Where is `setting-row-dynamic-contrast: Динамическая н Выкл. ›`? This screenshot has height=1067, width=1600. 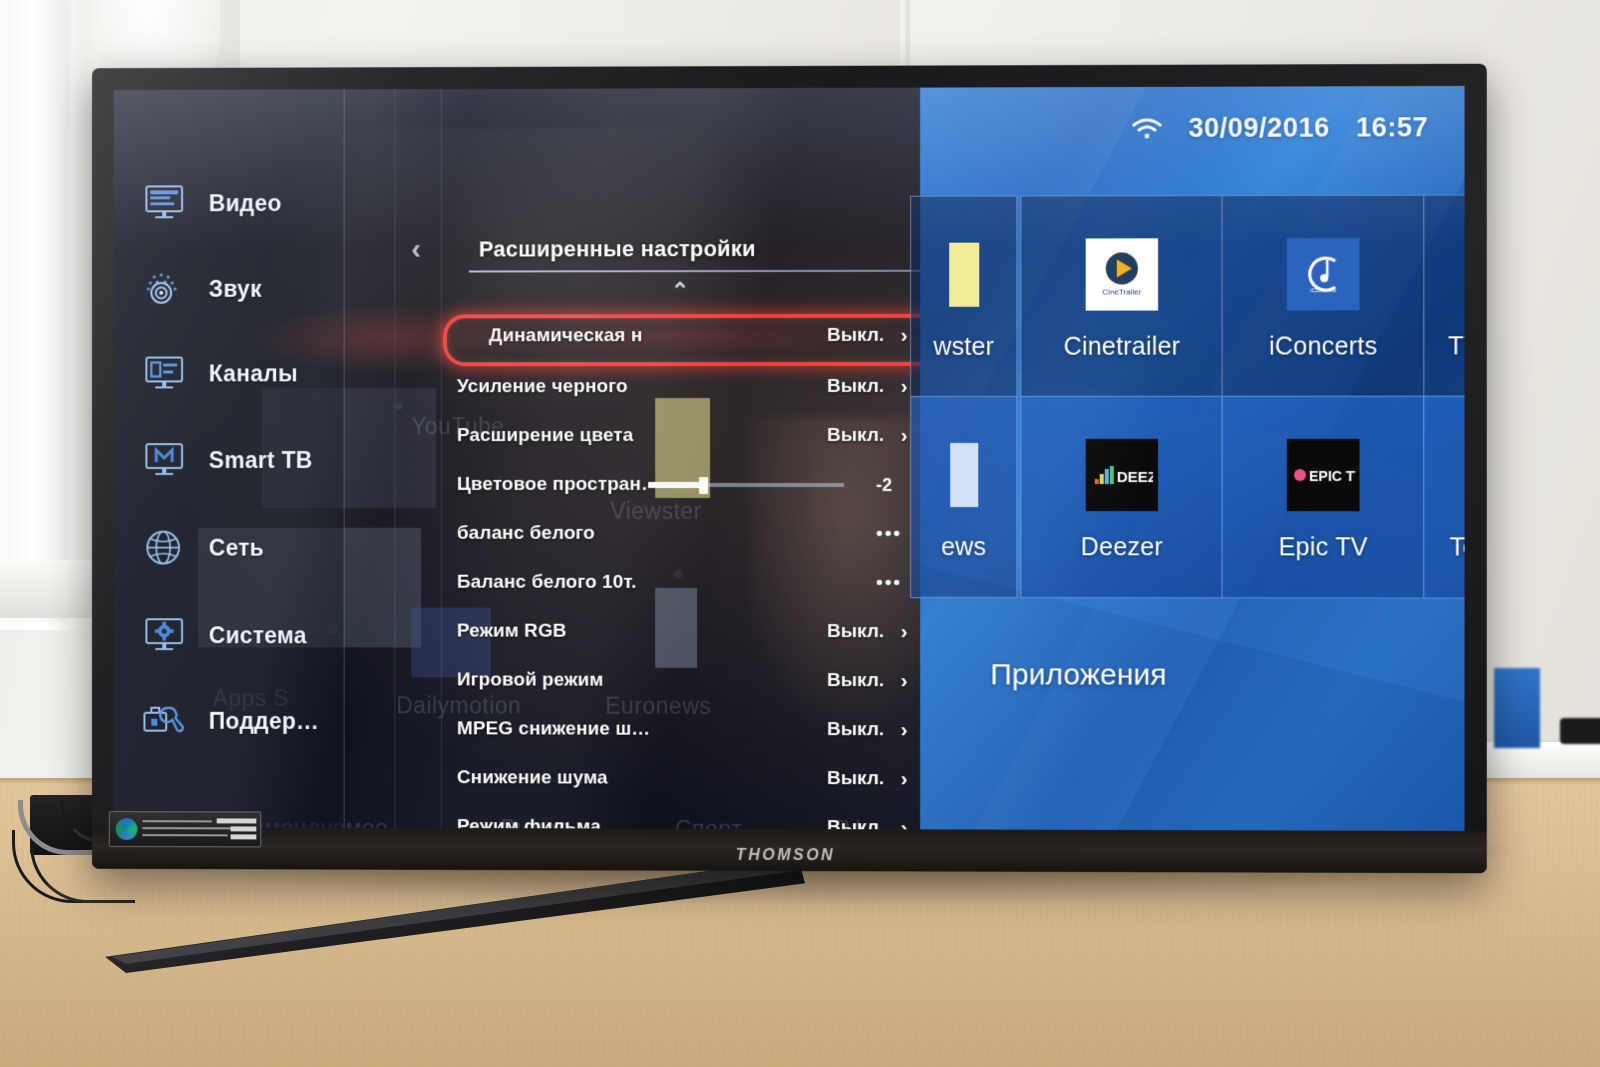
setting-row-dynamic-contrast: Динамическая н Выкл. › is located at coordinates (685, 336).